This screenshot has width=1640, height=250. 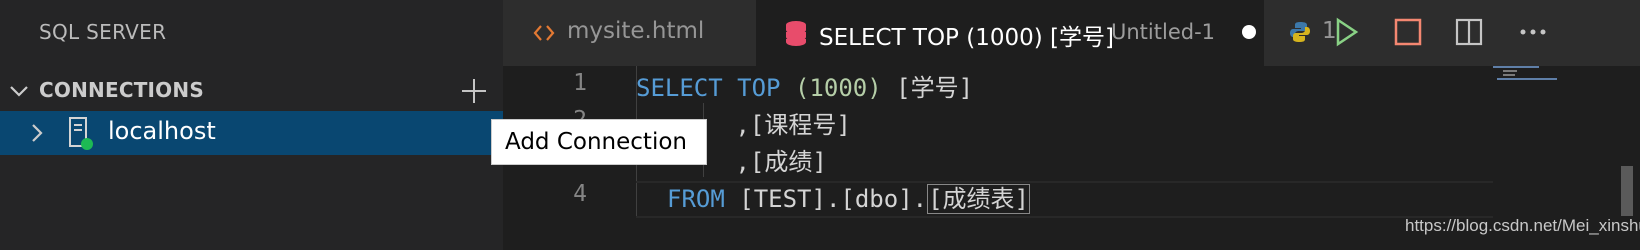 I want to click on code-line-2: ,[课程号], so click(x=786, y=125).